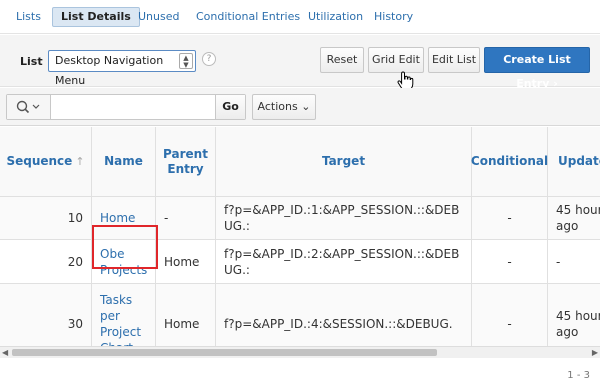 The width and height of the screenshot is (600, 388). What do you see at coordinates (335, 17) in the screenshot?
I see `tab-utilization: Utilization` at bounding box center [335, 17].